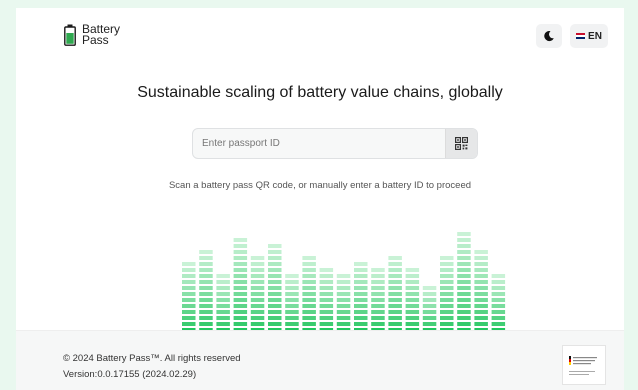 This screenshot has width=638, height=390. I want to click on battery-equalizer-graphic, so click(344, 282).